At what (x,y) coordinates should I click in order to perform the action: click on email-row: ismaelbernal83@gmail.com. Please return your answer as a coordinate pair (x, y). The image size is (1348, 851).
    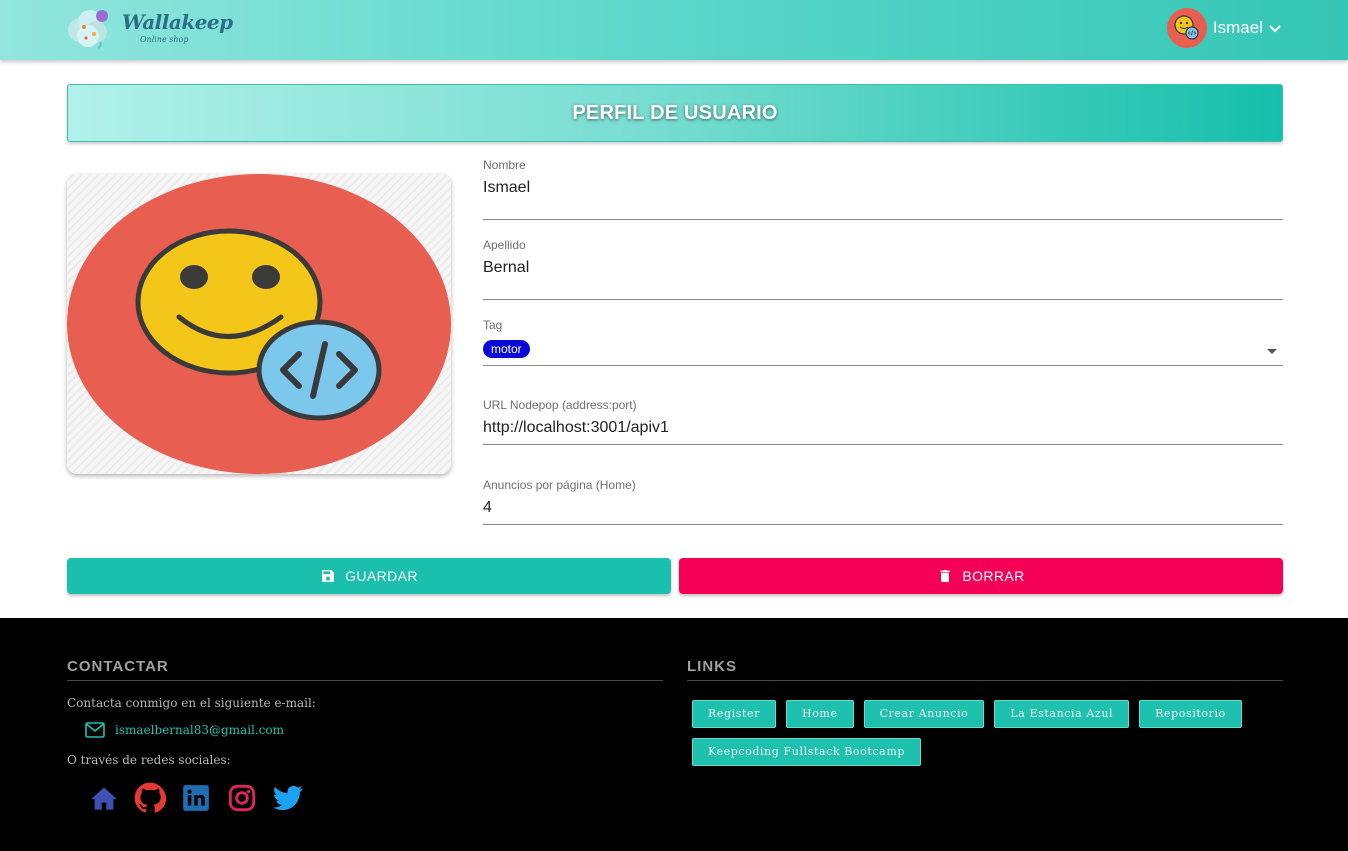
    Looking at the image, I should click on (184, 730).